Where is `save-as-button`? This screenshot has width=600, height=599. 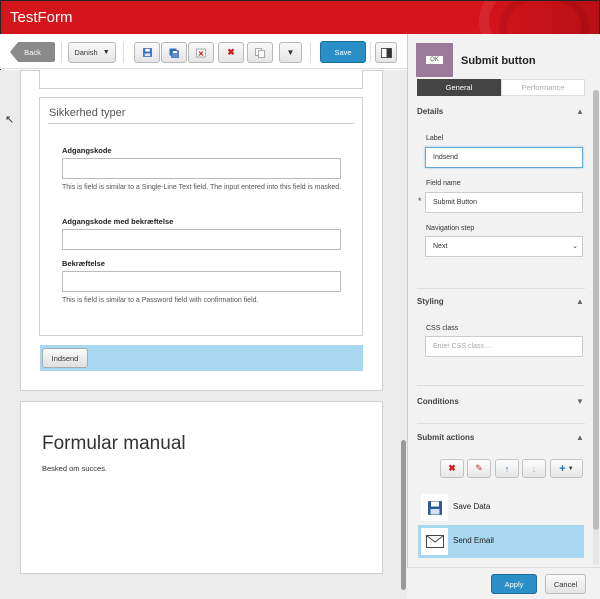 save-as-button is located at coordinates (174, 52).